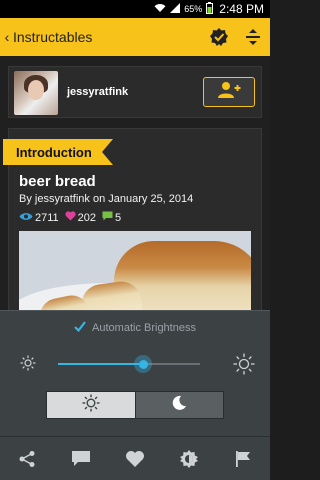  What do you see at coordinates (135, 270) in the screenshot?
I see `bread-photo` at bounding box center [135, 270].